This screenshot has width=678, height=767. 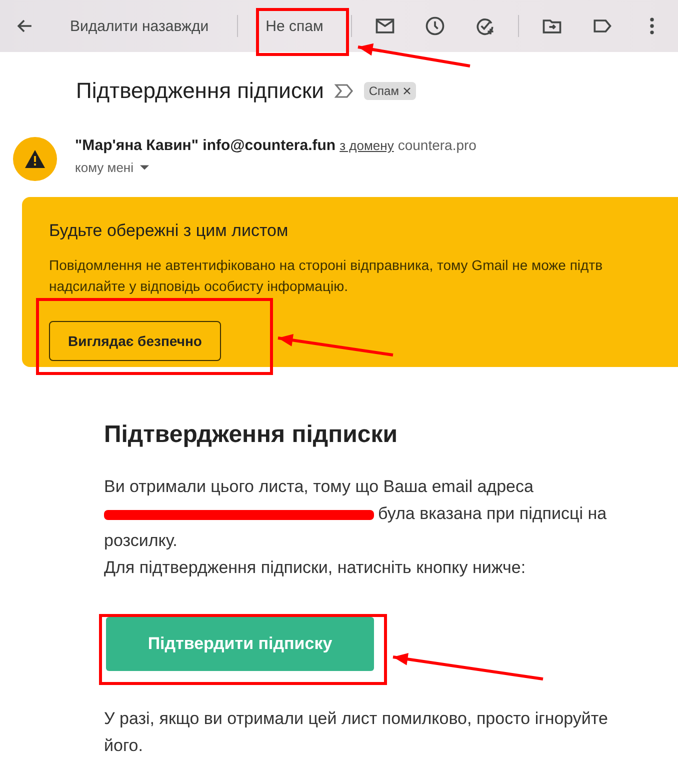 What do you see at coordinates (326, 265) in the screenshot?
I see `warning-text: Повідомлення не автентифіковано на стороні відправника, тому Gmail не може підтв` at bounding box center [326, 265].